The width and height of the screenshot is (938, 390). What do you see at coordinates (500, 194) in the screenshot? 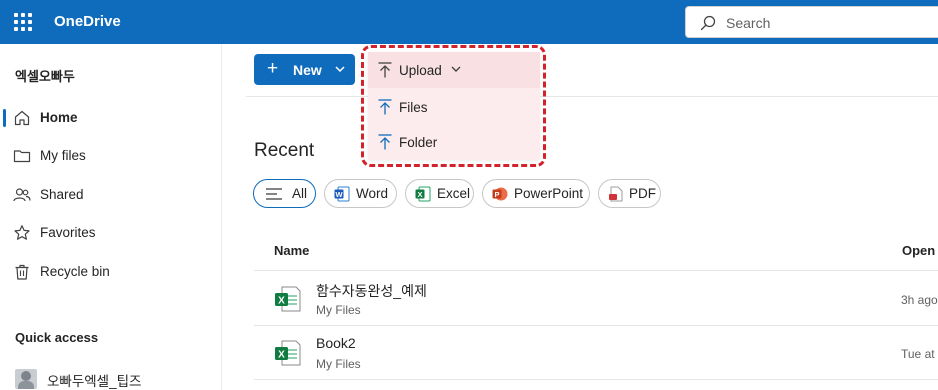
I see `powerpoint-icon: P` at bounding box center [500, 194].